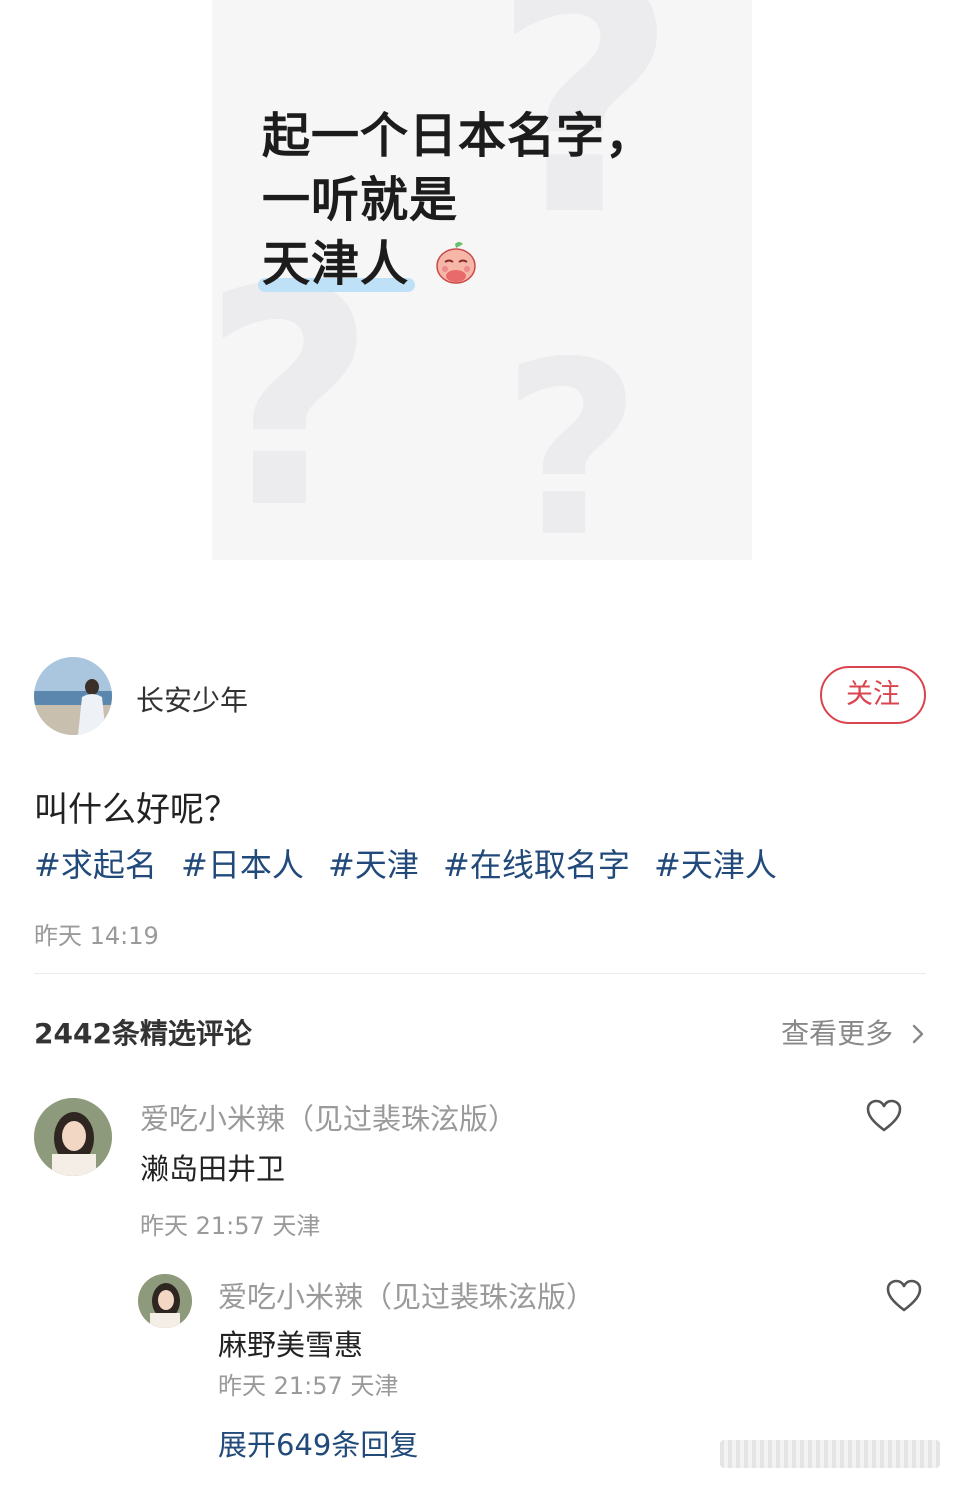  What do you see at coordinates (230, 1226) in the screenshot?
I see `comment-meta: 昨天 21:57 天津` at bounding box center [230, 1226].